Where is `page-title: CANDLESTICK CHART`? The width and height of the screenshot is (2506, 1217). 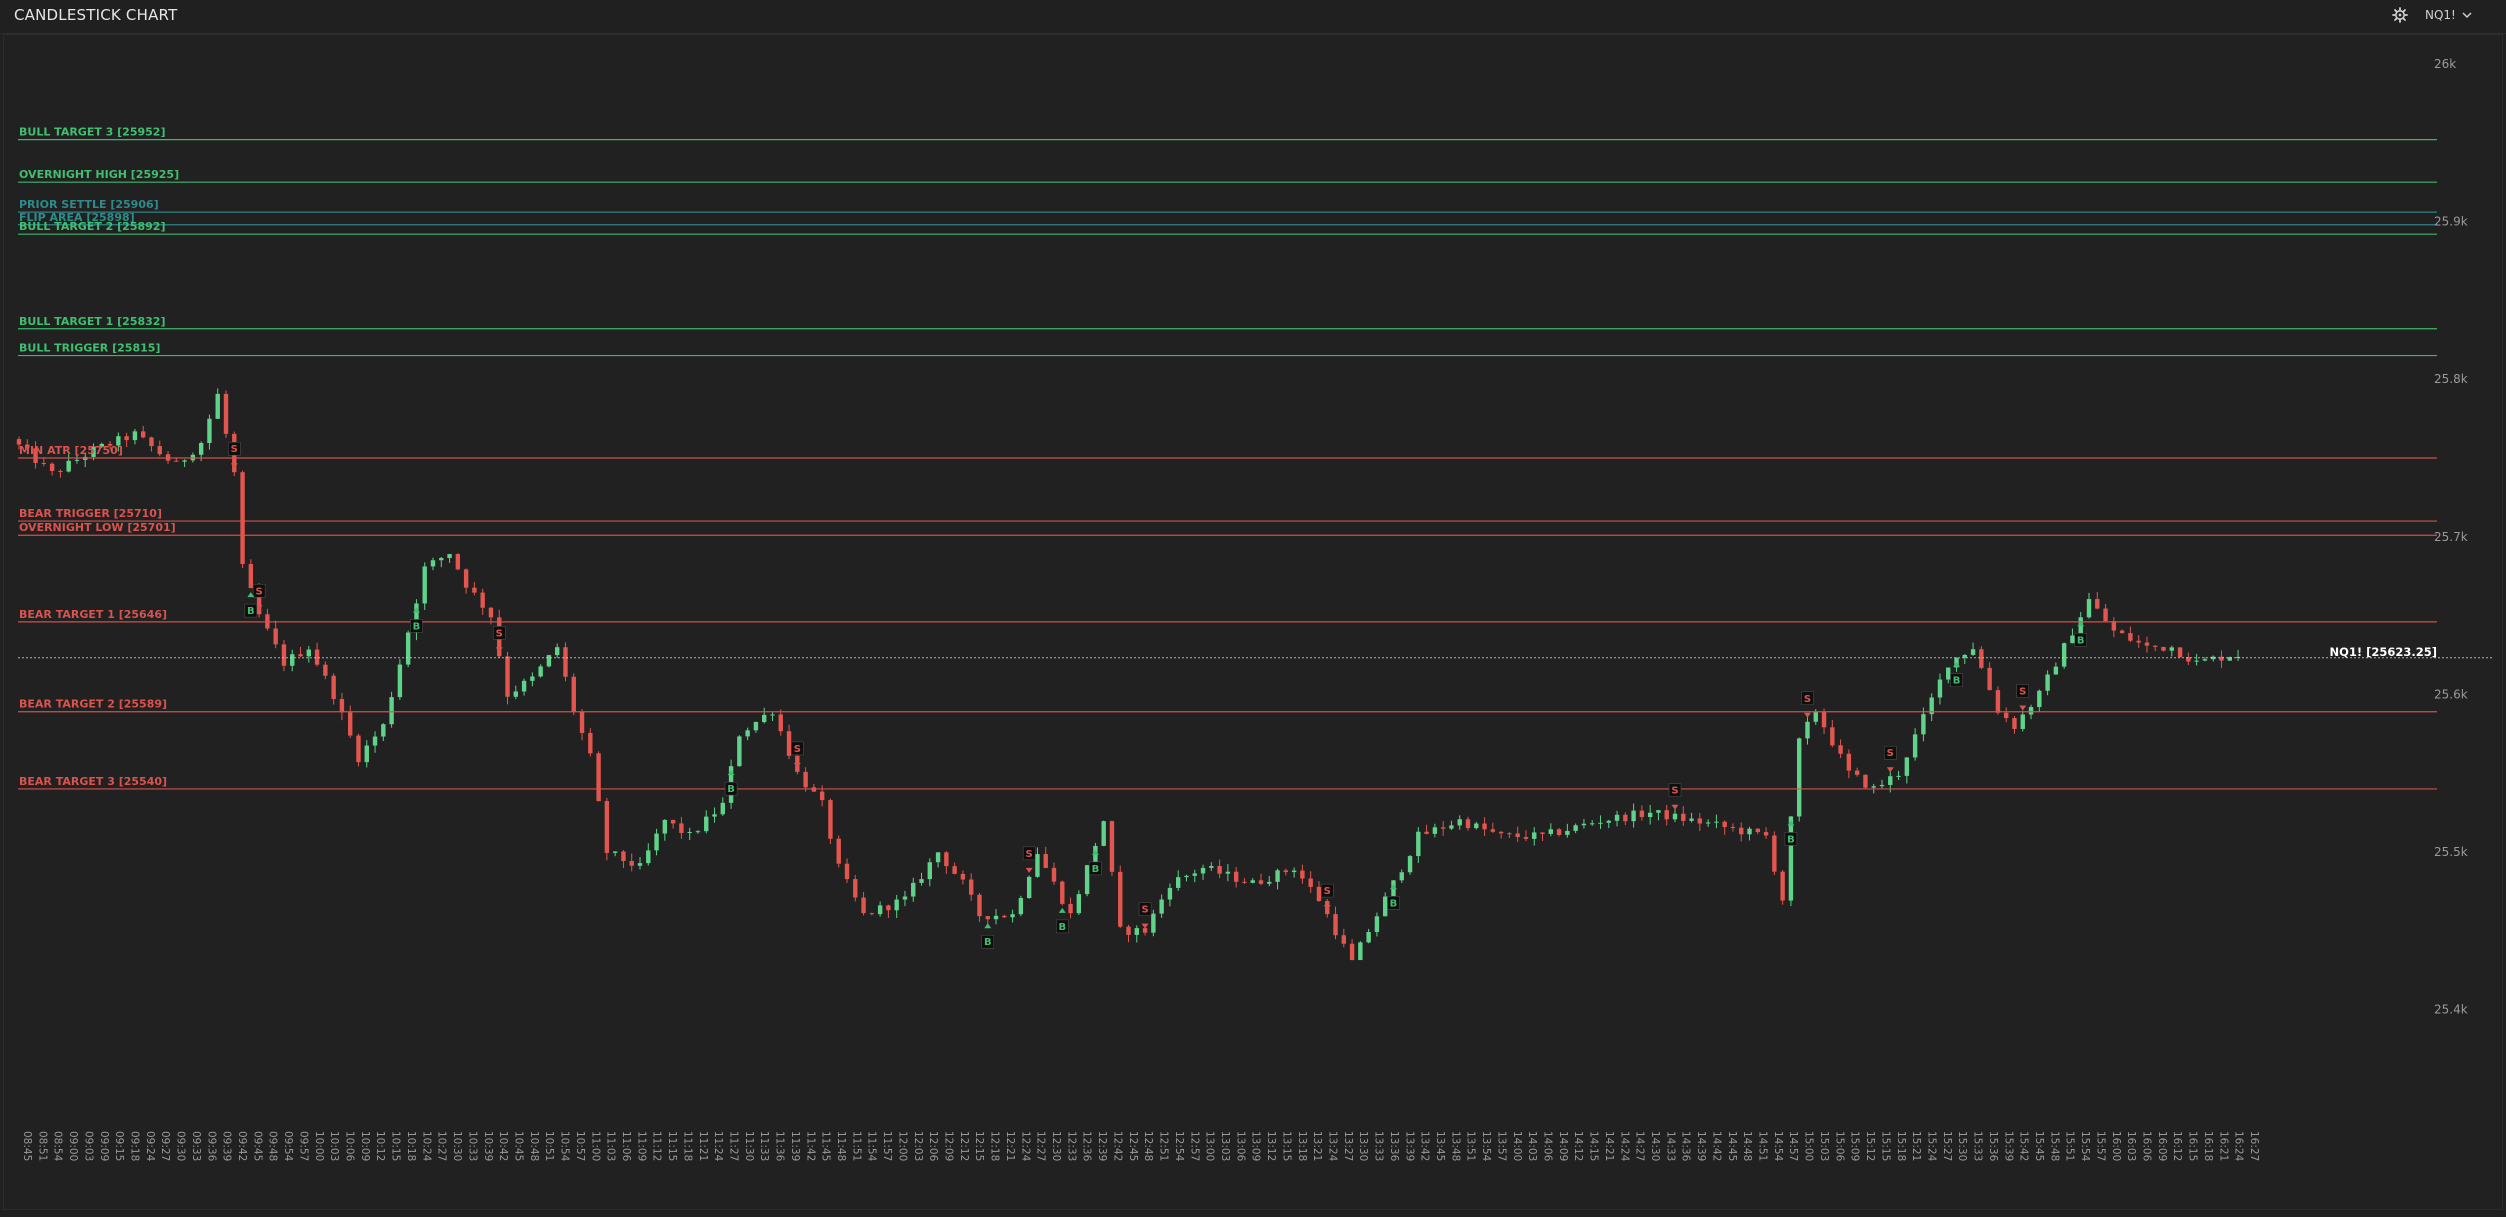
page-title: CANDLESTICK CHART is located at coordinates (96, 15).